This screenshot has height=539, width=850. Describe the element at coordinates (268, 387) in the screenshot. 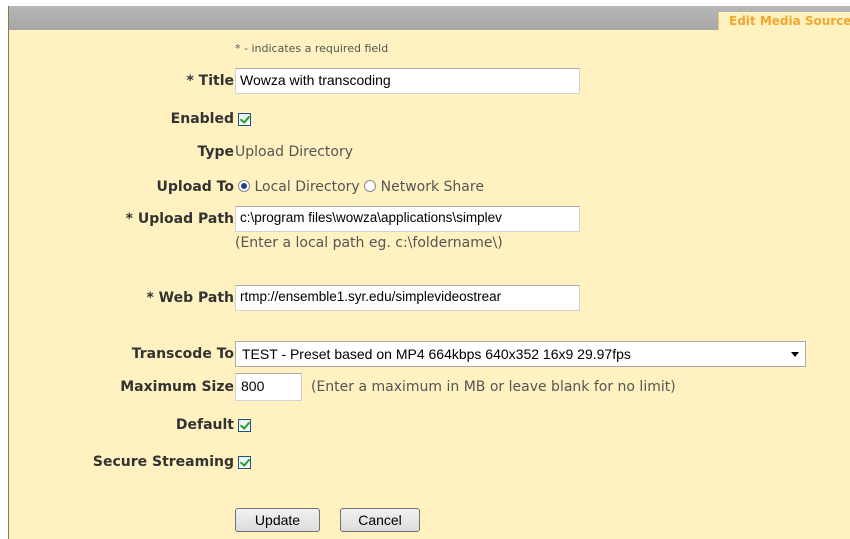

I see `maximum-size-input: 800` at that location.